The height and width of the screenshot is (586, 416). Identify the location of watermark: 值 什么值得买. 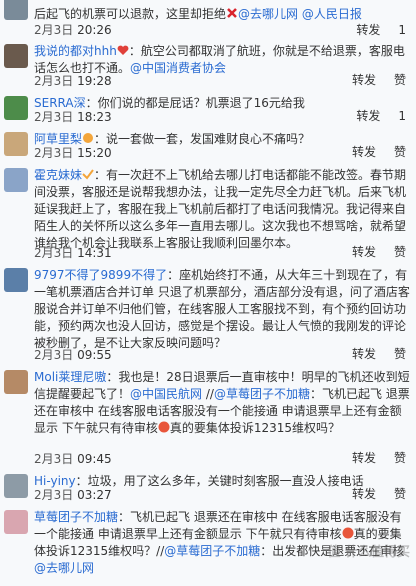
(368, 552).